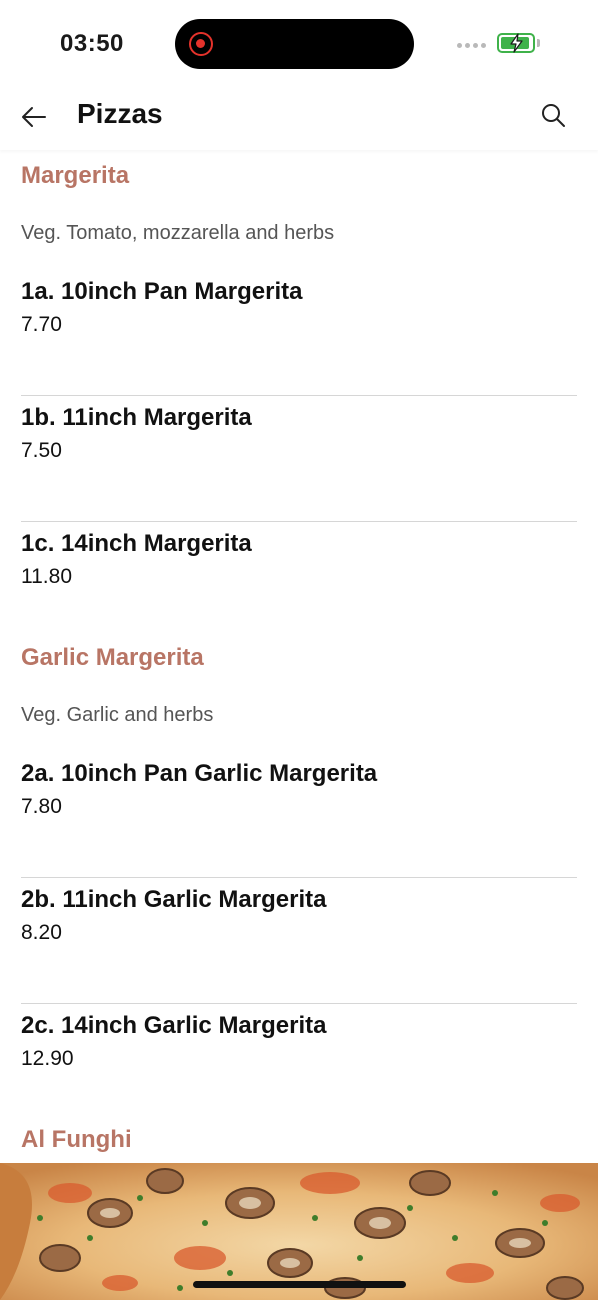 The image size is (598, 1300). Describe the element at coordinates (46, 576) in the screenshot. I see `item-price: 11.80` at that location.